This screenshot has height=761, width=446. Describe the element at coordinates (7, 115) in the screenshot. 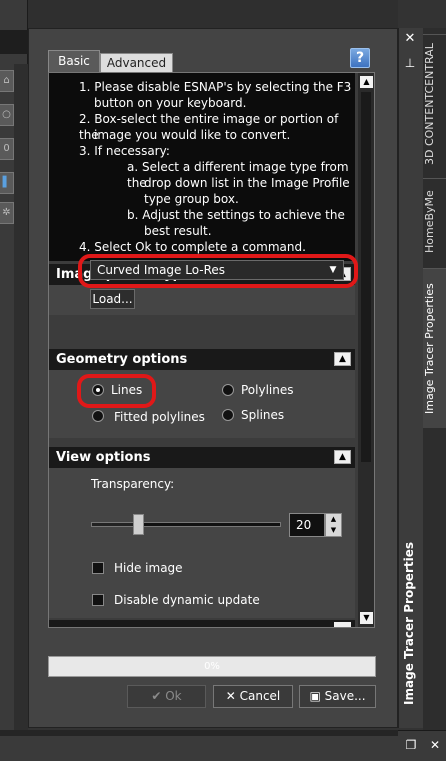

I see `circle-icon: ○` at that location.